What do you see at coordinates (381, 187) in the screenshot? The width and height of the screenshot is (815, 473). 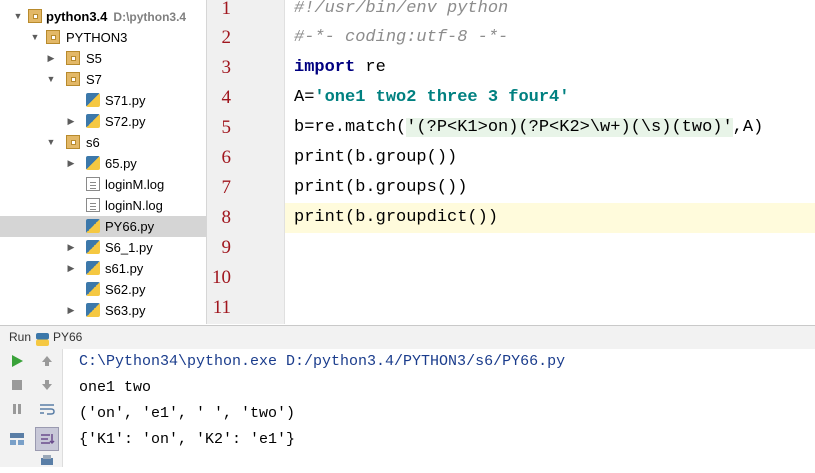 I see `code-line-7: print(b.groups())` at bounding box center [381, 187].